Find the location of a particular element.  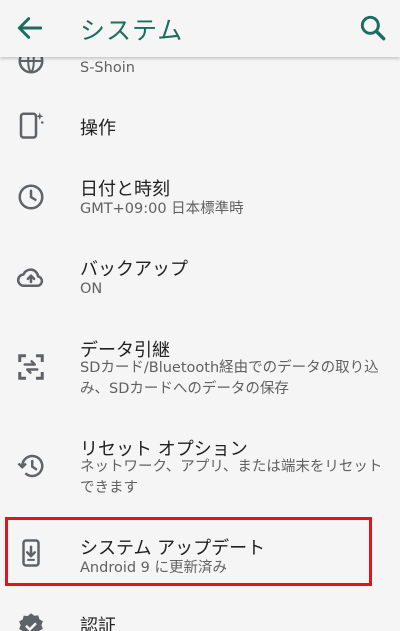

settings-item-system-update: システム アップデート Android 9 に更新済み is located at coordinates (200, 552).